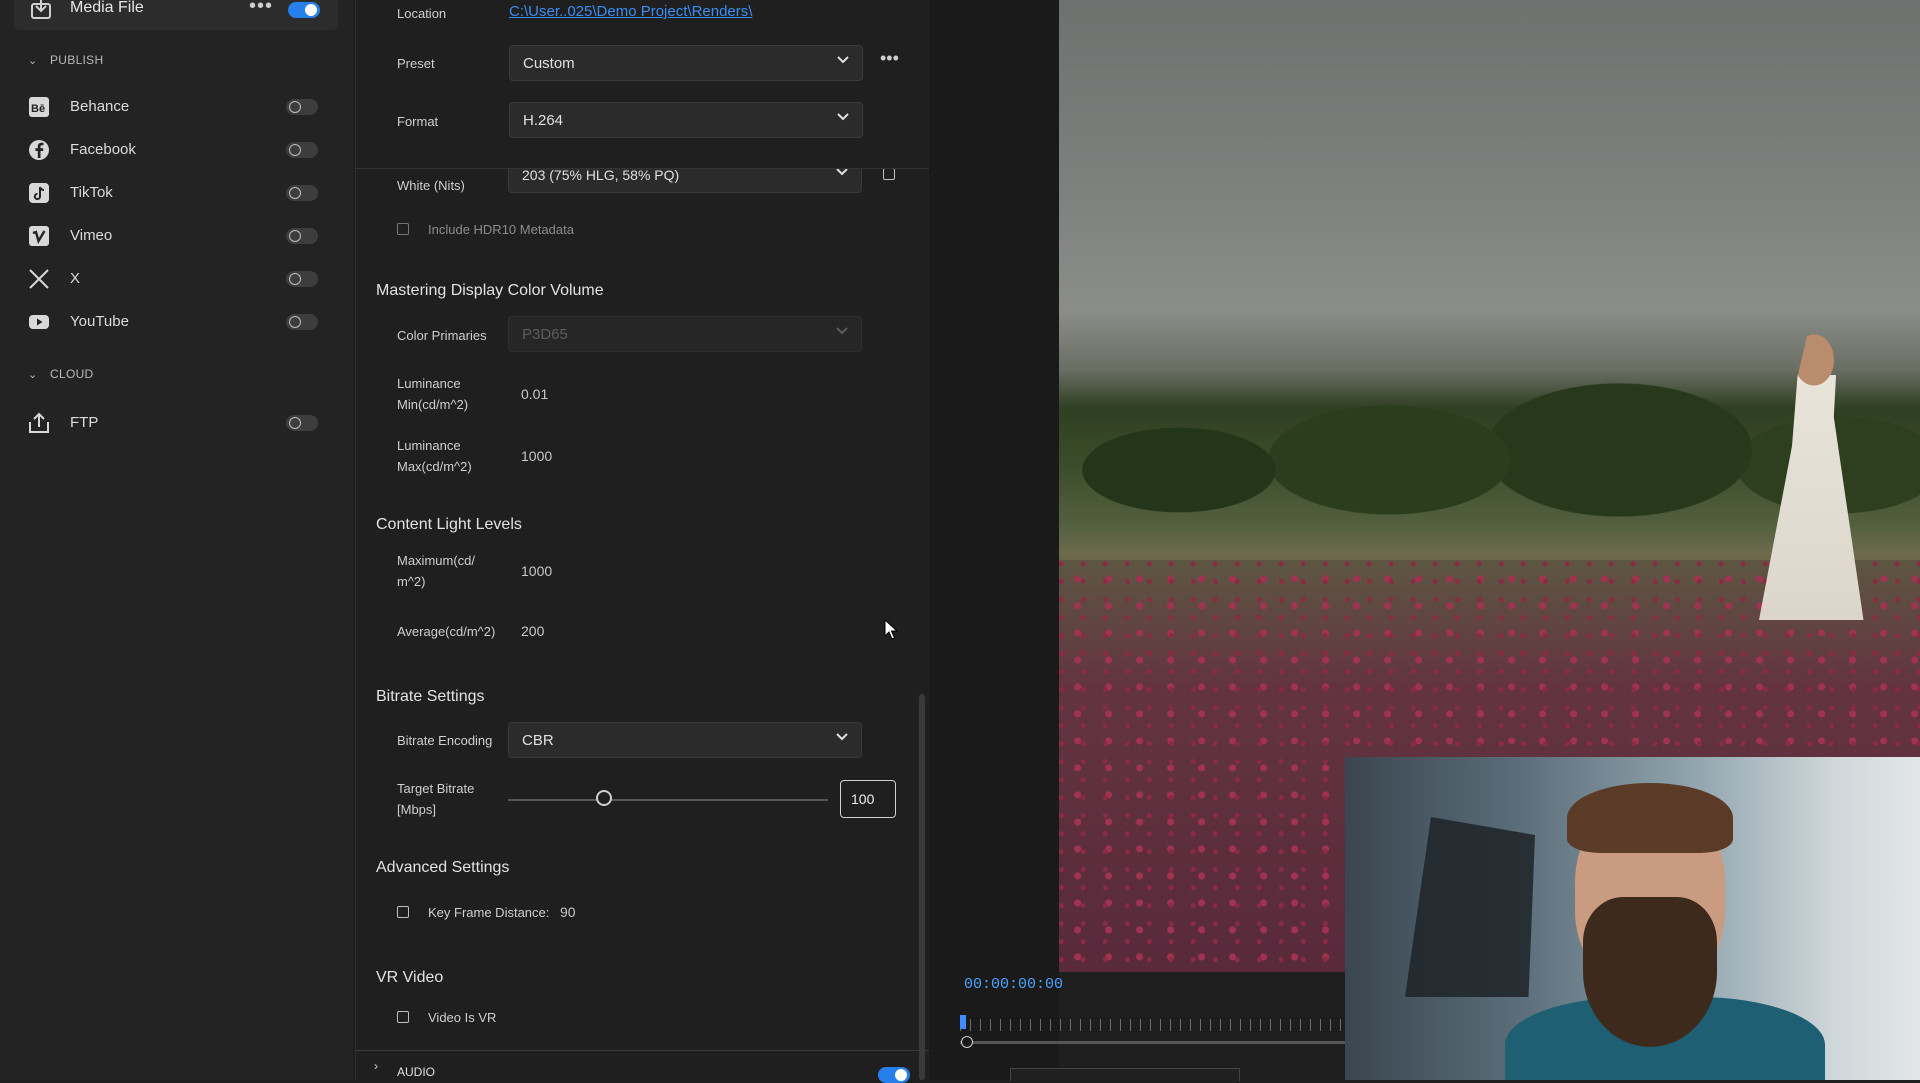 The image size is (1920, 1083). Describe the element at coordinates (417, 809) in the screenshot. I see `target-bitrate-label-2: [Mbps]` at that location.